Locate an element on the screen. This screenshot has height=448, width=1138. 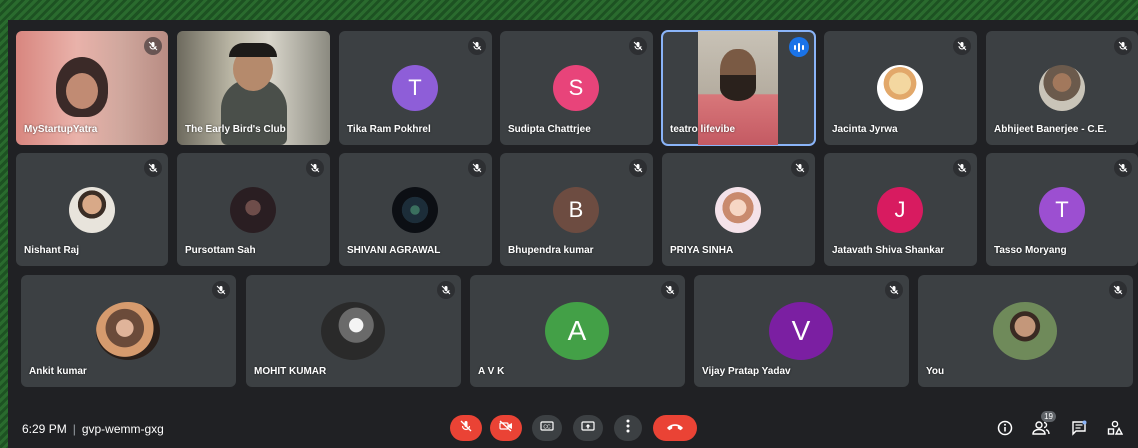
avatar: V is located at coordinates (801, 331).